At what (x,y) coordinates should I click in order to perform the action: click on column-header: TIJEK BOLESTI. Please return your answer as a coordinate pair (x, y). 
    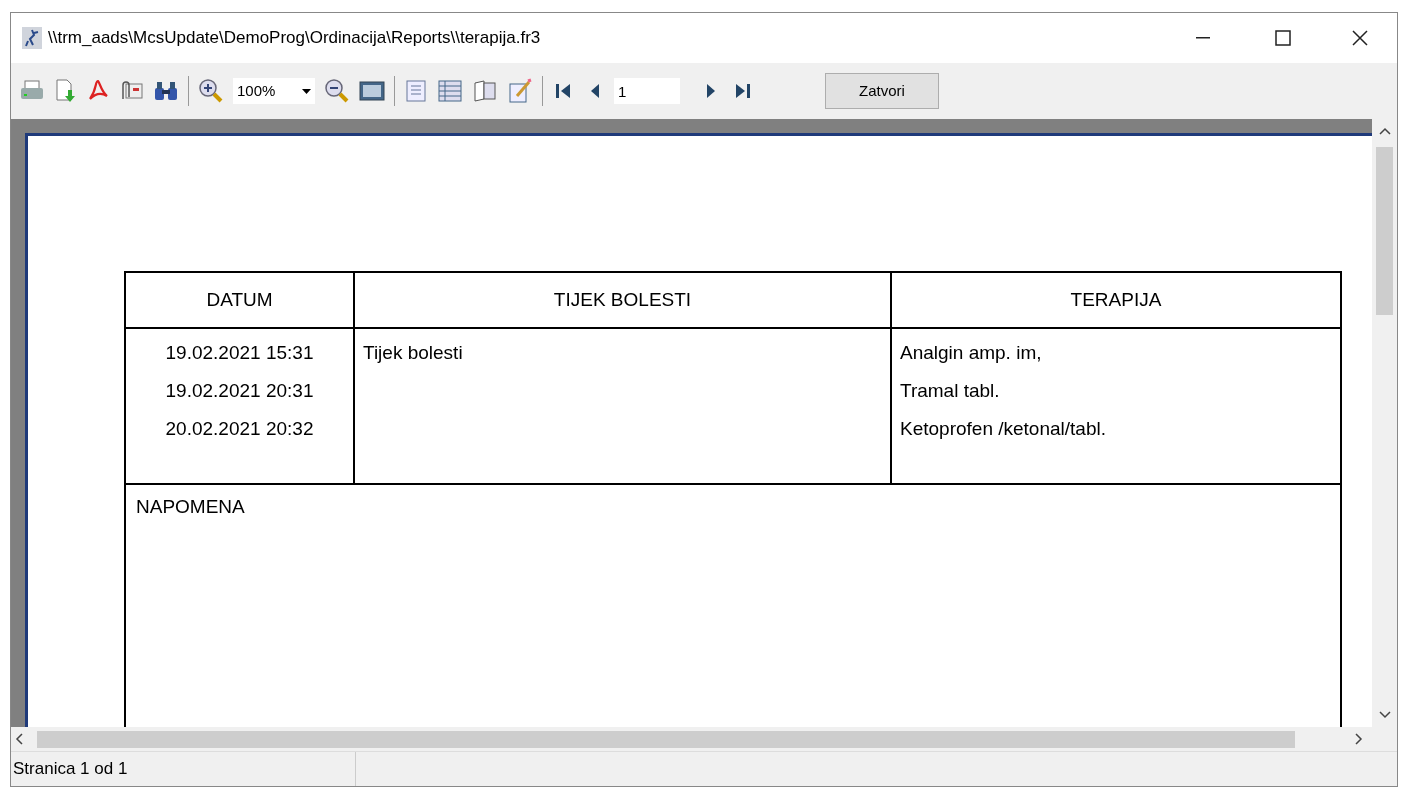
    Looking at the image, I should click on (623, 300).